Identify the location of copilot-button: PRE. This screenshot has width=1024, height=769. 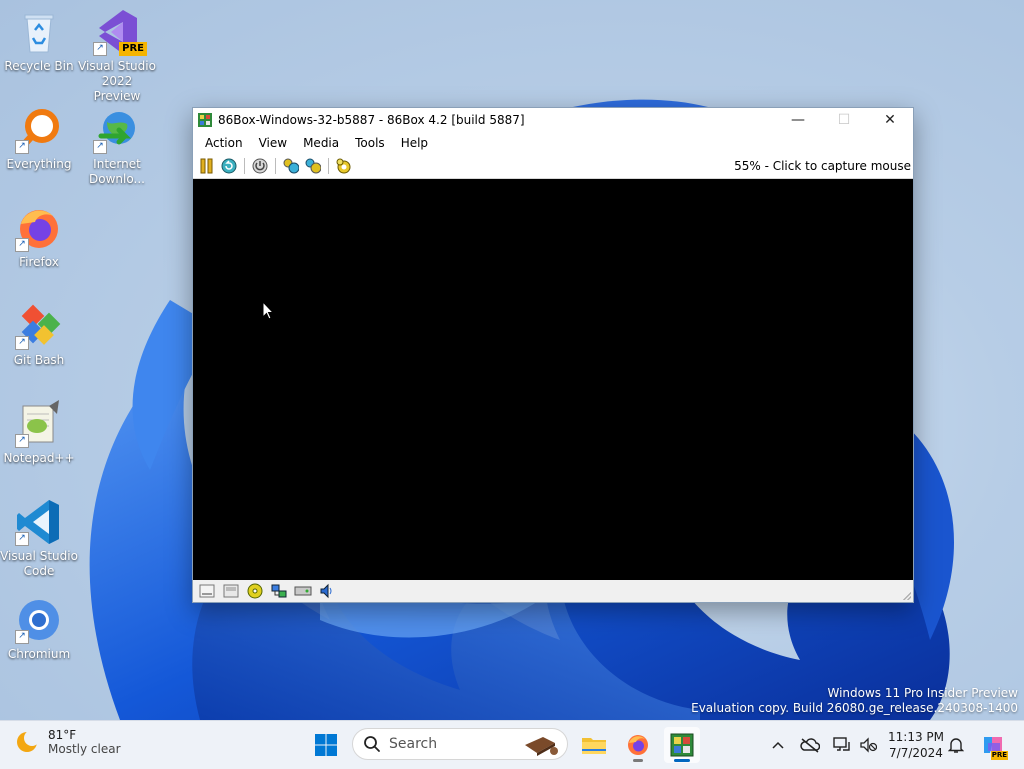
(994, 746).